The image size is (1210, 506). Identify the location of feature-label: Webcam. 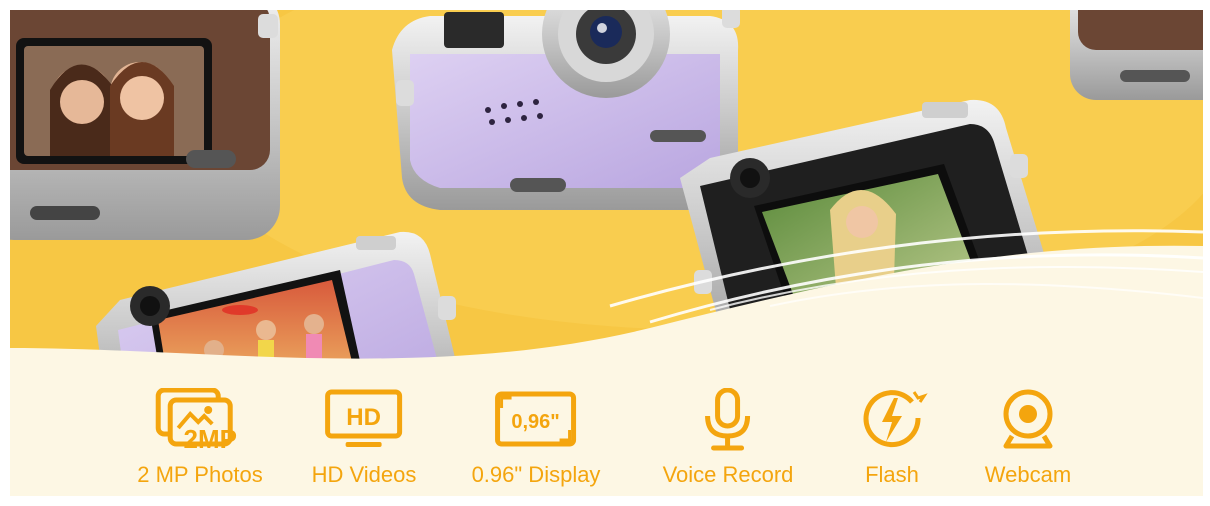
(1028, 474).